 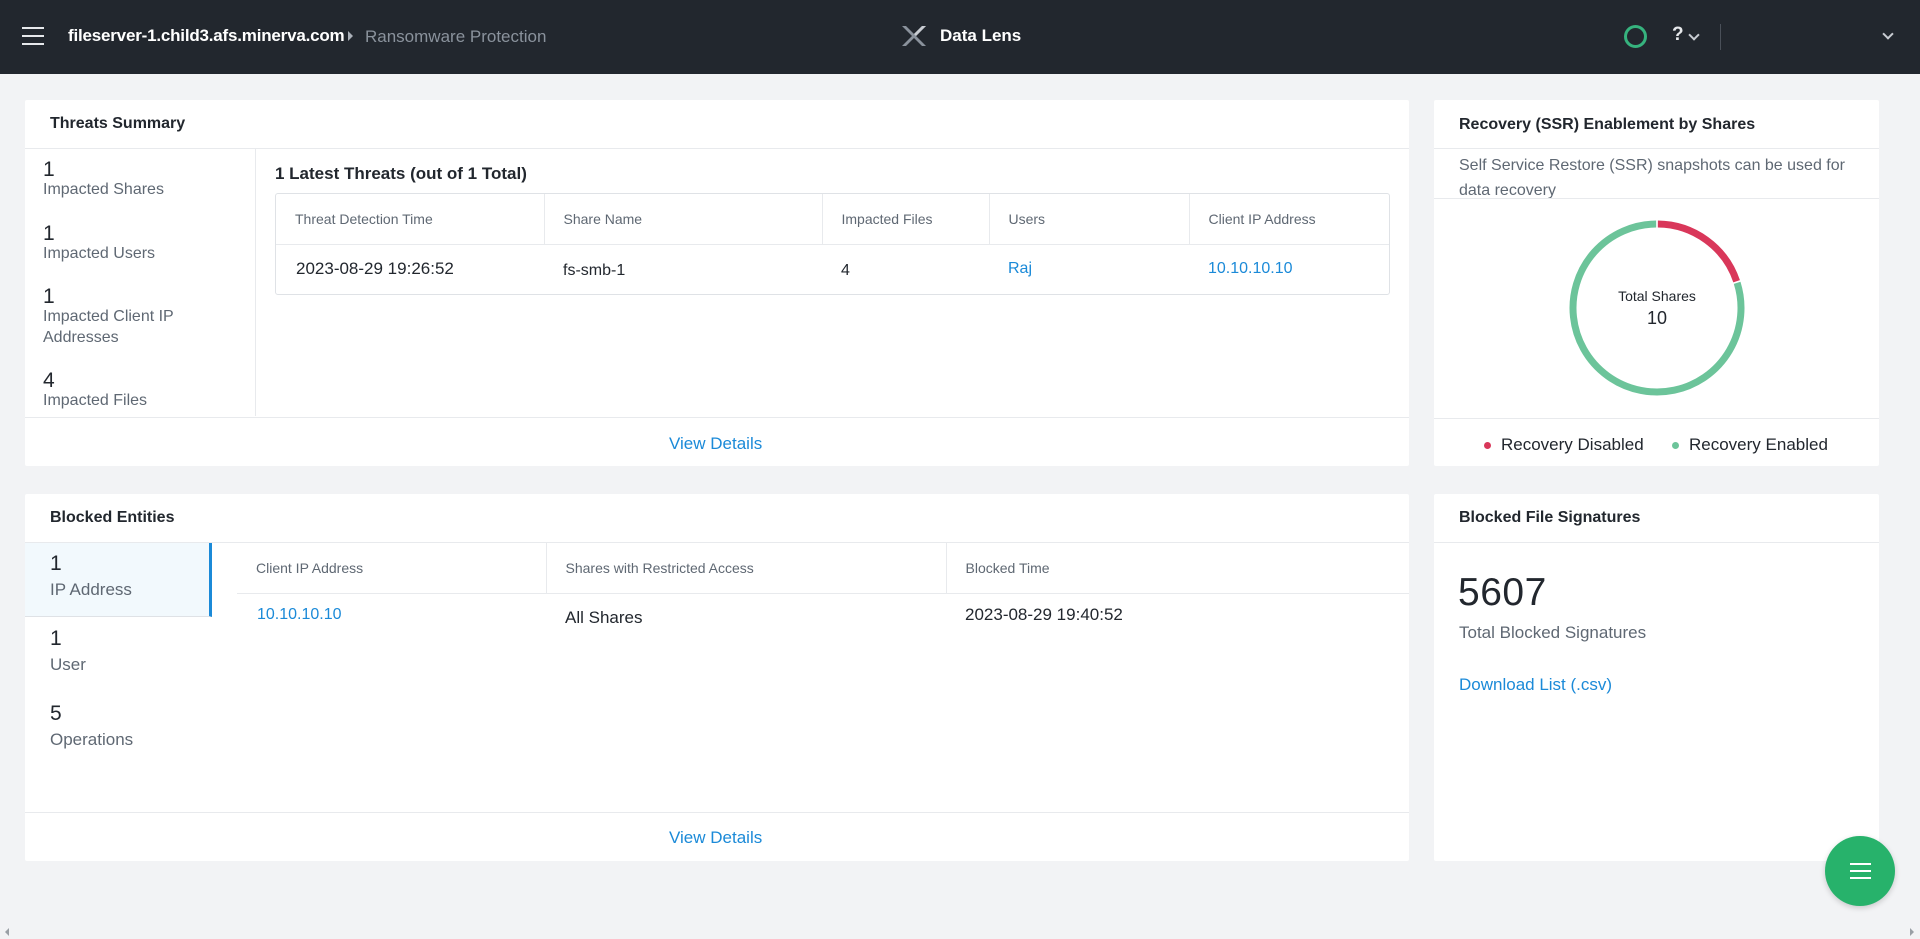 I want to click on column-header: Blocked Time, so click(x=1177, y=568).